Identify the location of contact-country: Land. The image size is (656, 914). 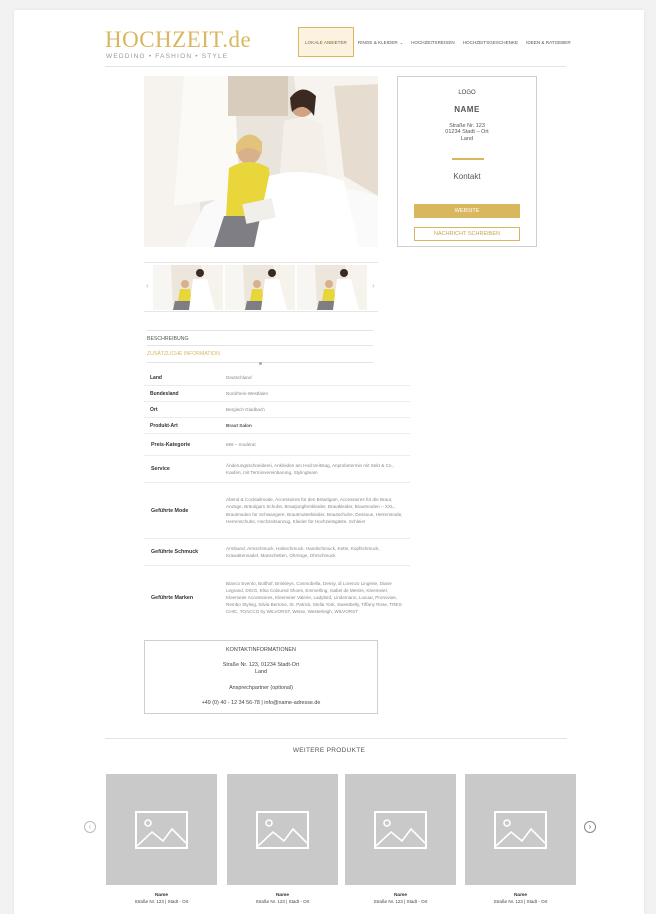
(261, 672).